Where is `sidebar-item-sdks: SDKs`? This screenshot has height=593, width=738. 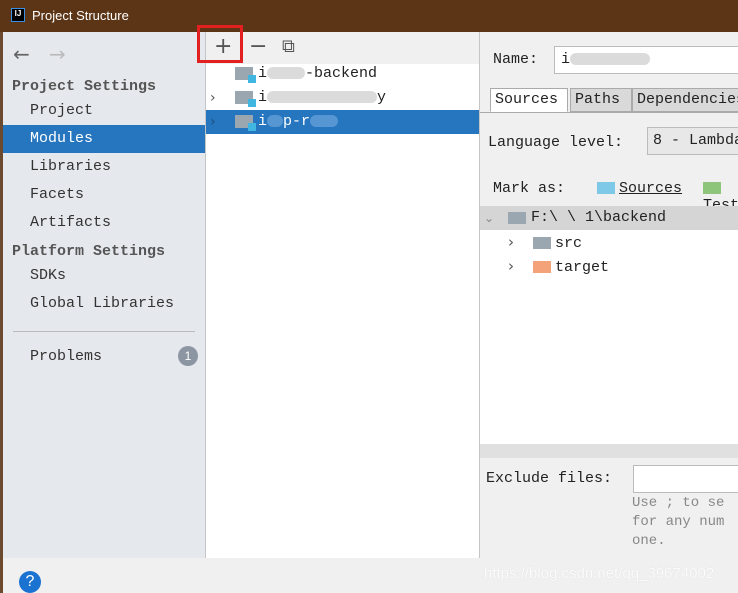 sidebar-item-sdks: SDKs is located at coordinates (104, 276).